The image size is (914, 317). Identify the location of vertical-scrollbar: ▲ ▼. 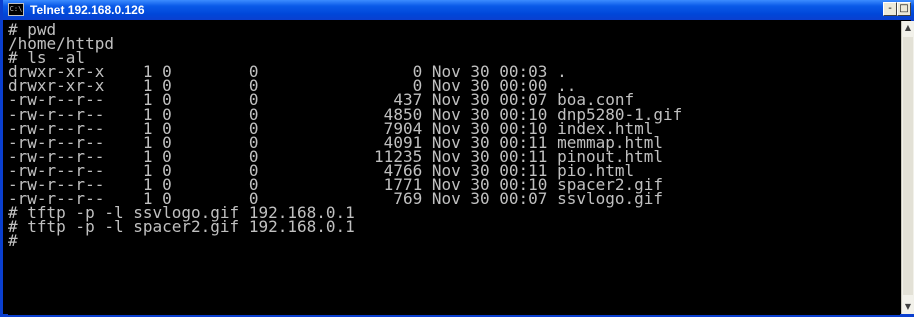
(907, 167).